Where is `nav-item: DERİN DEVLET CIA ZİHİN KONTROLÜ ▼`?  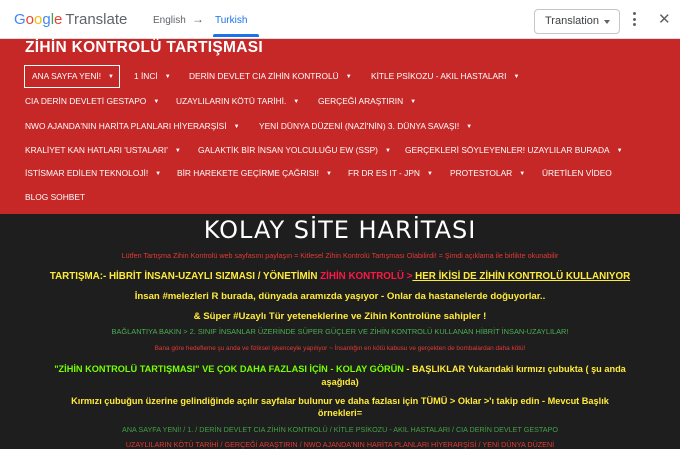
nav-item: DERİN DEVLET CIA ZİHİN KONTROLÜ ▼ is located at coordinates (270, 76).